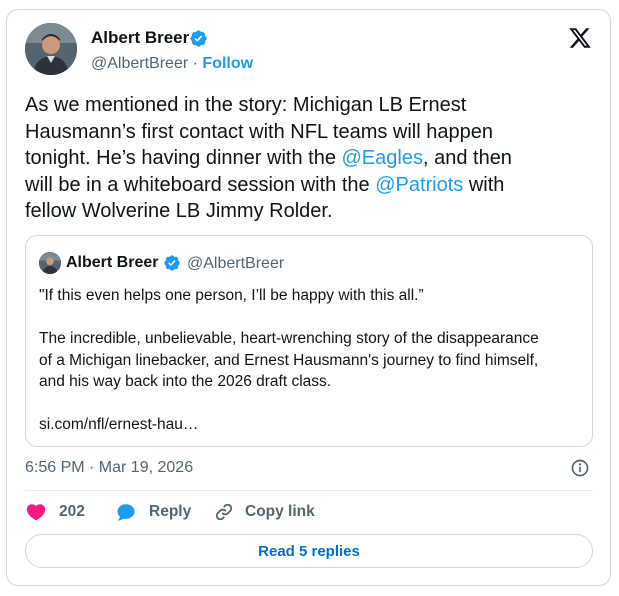 The image size is (619, 596). I want to click on reply-label: Reply, so click(170, 511).